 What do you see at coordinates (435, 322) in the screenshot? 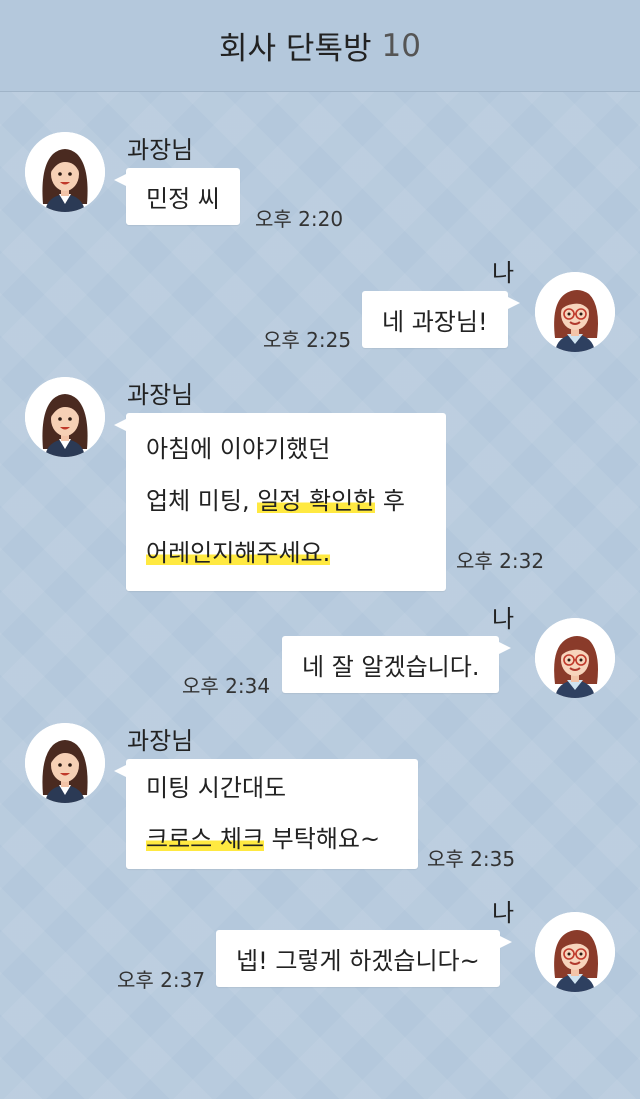
I see `message-text: 네 과장님!` at bounding box center [435, 322].